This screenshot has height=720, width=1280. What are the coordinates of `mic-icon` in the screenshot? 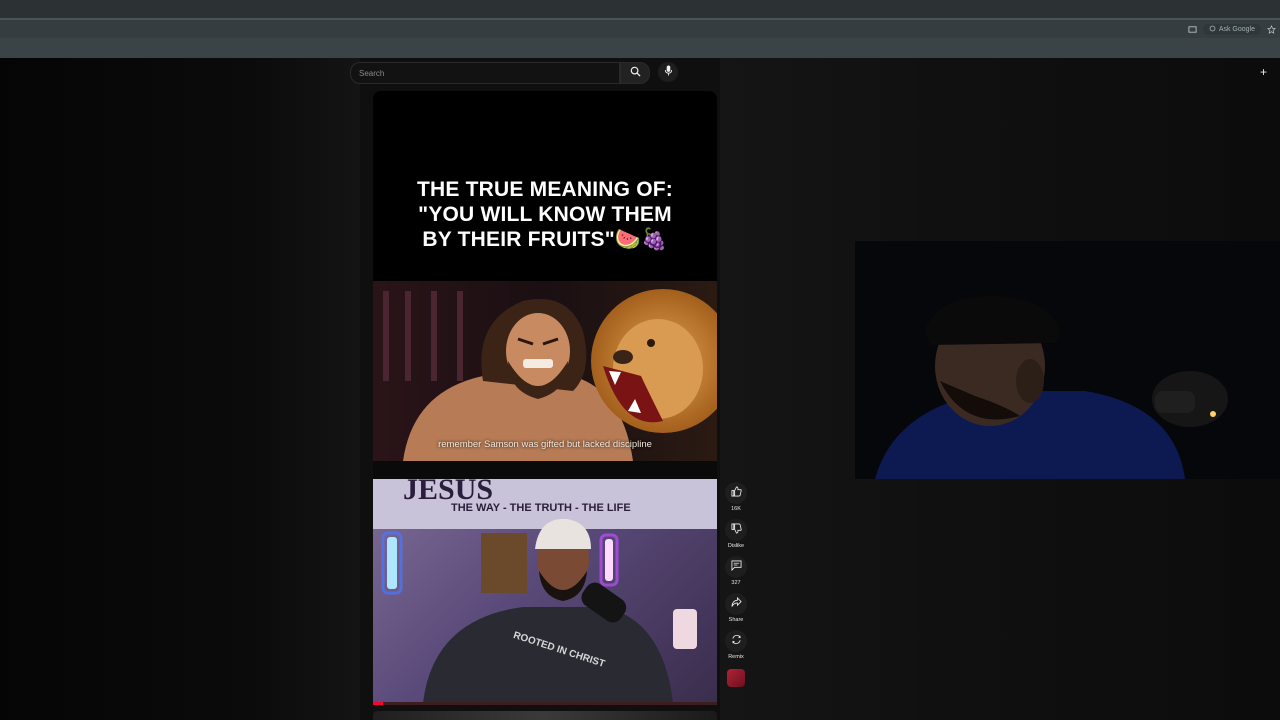 It's located at (668, 72).